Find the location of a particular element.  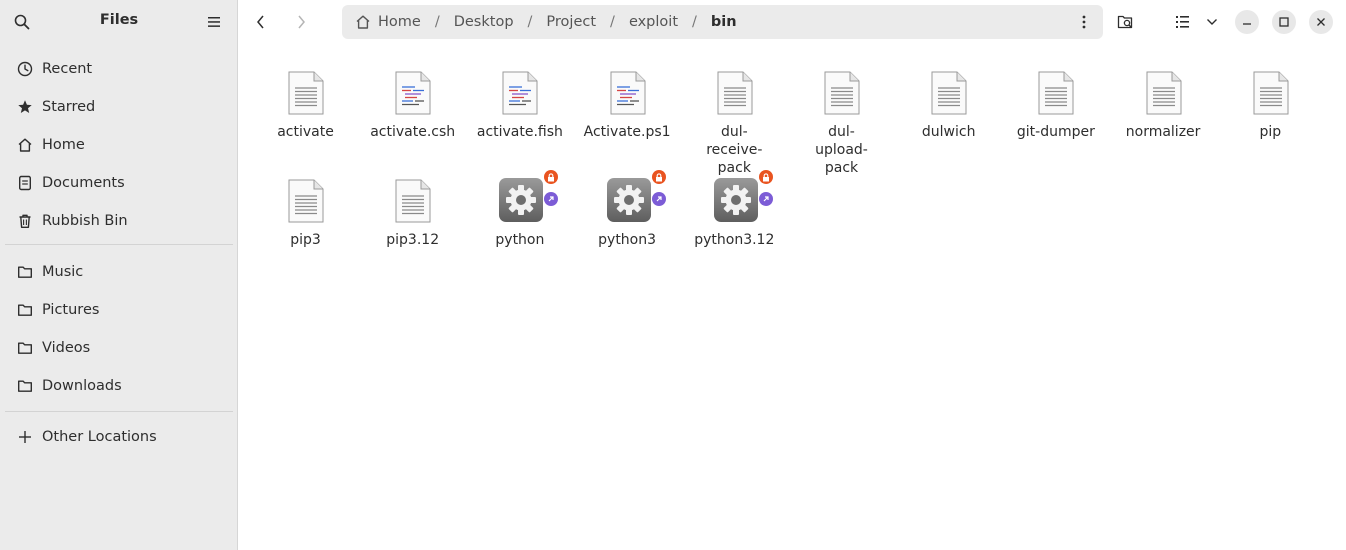

chevron-right-icon is located at coordinates (301, 22).